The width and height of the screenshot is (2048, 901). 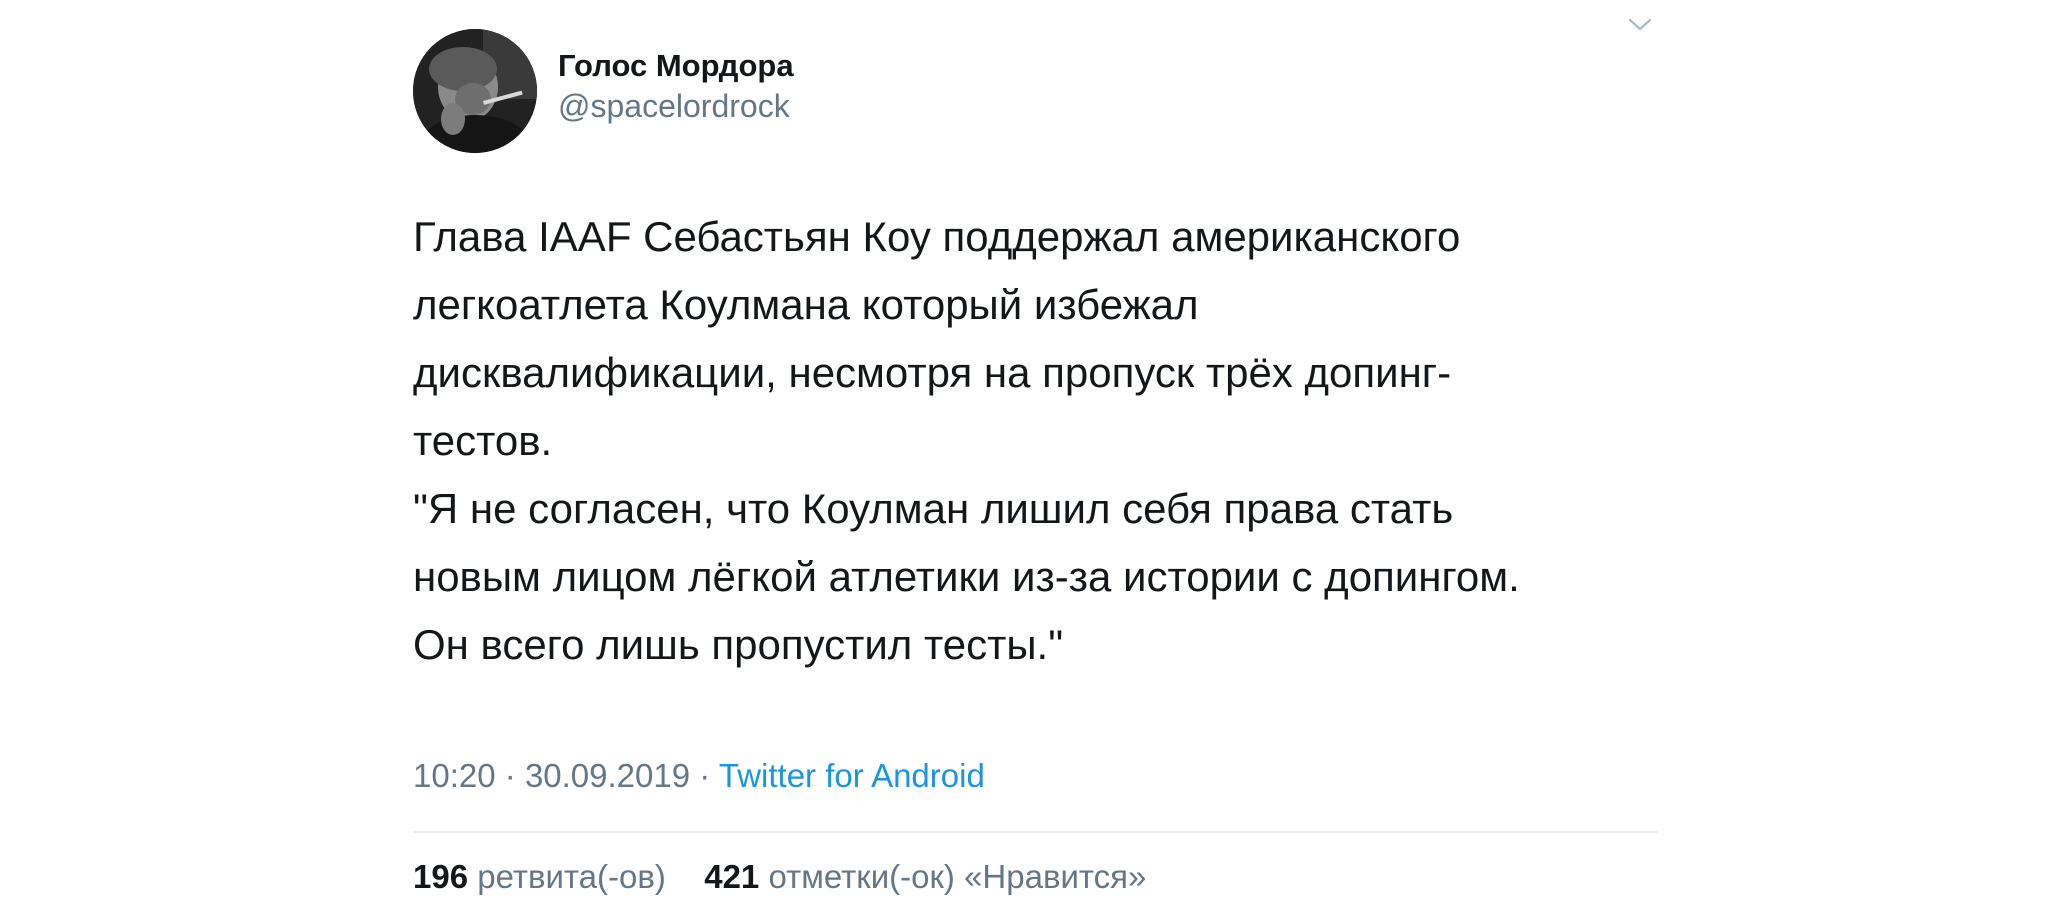 What do you see at coordinates (441, 876) in the screenshot?
I see `retweets-count: 196` at bounding box center [441, 876].